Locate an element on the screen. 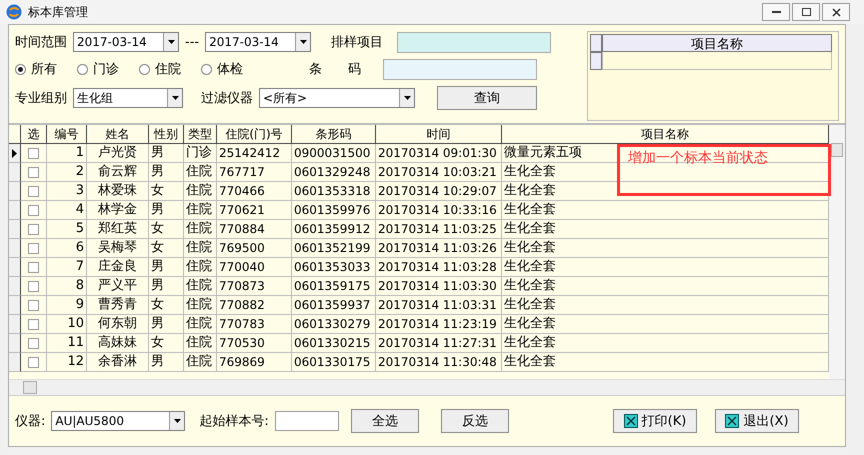  column-header: 姓名 is located at coordinates (118, 134).